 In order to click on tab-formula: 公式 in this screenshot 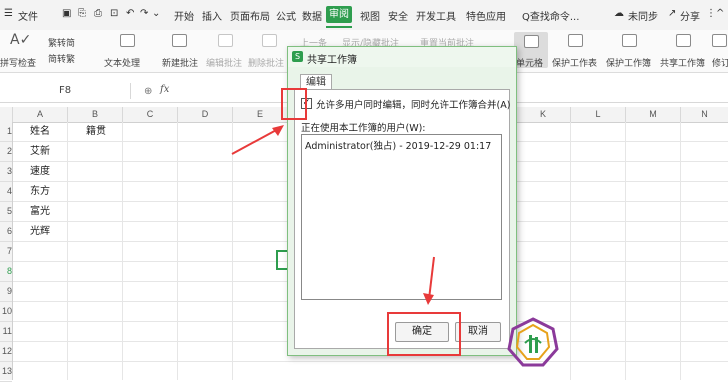, I will do `click(286, 15)`.